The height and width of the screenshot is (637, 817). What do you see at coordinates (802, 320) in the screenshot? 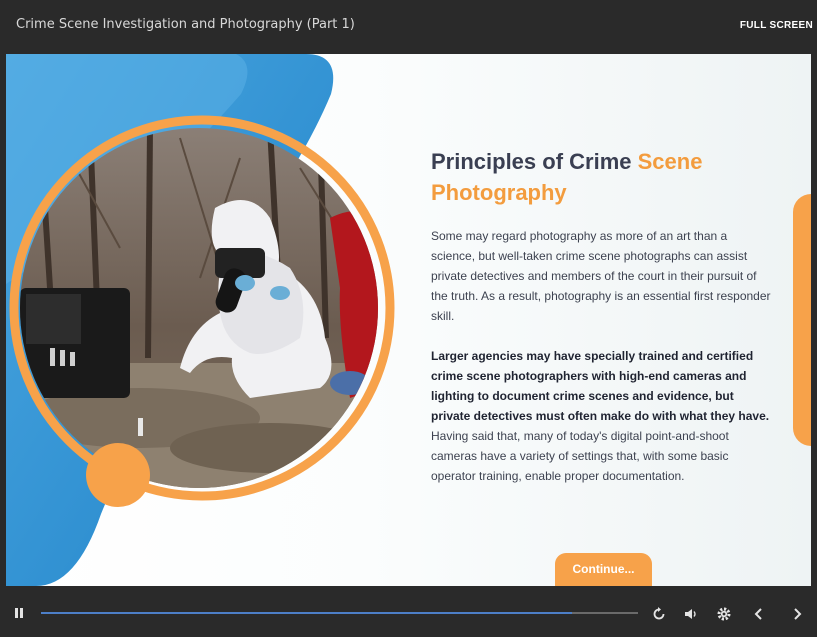
I see `orange-side-tab` at bounding box center [802, 320].